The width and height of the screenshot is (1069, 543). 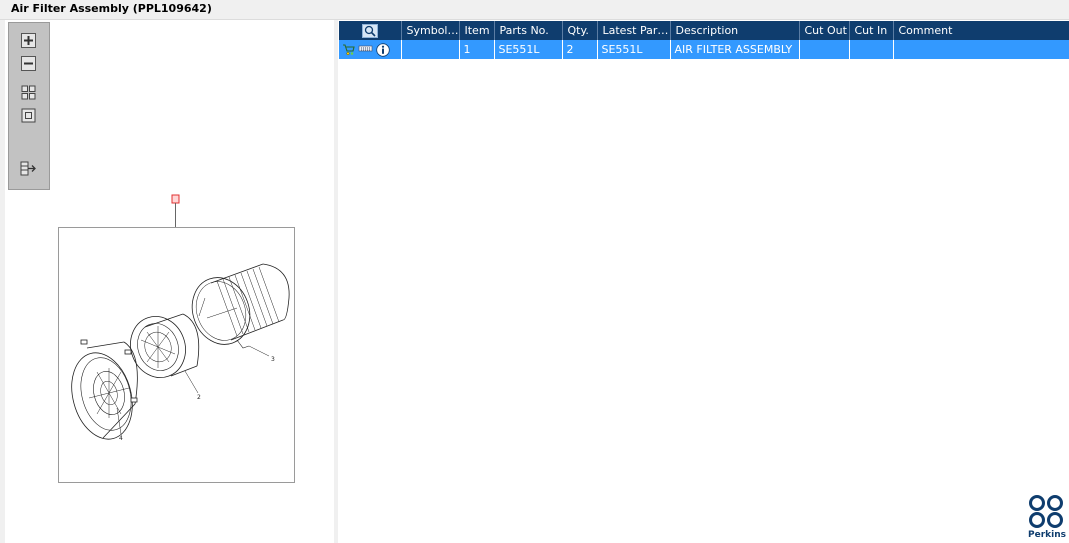 What do you see at coordinates (580, 49) in the screenshot?
I see `qty-cell: 2` at bounding box center [580, 49].